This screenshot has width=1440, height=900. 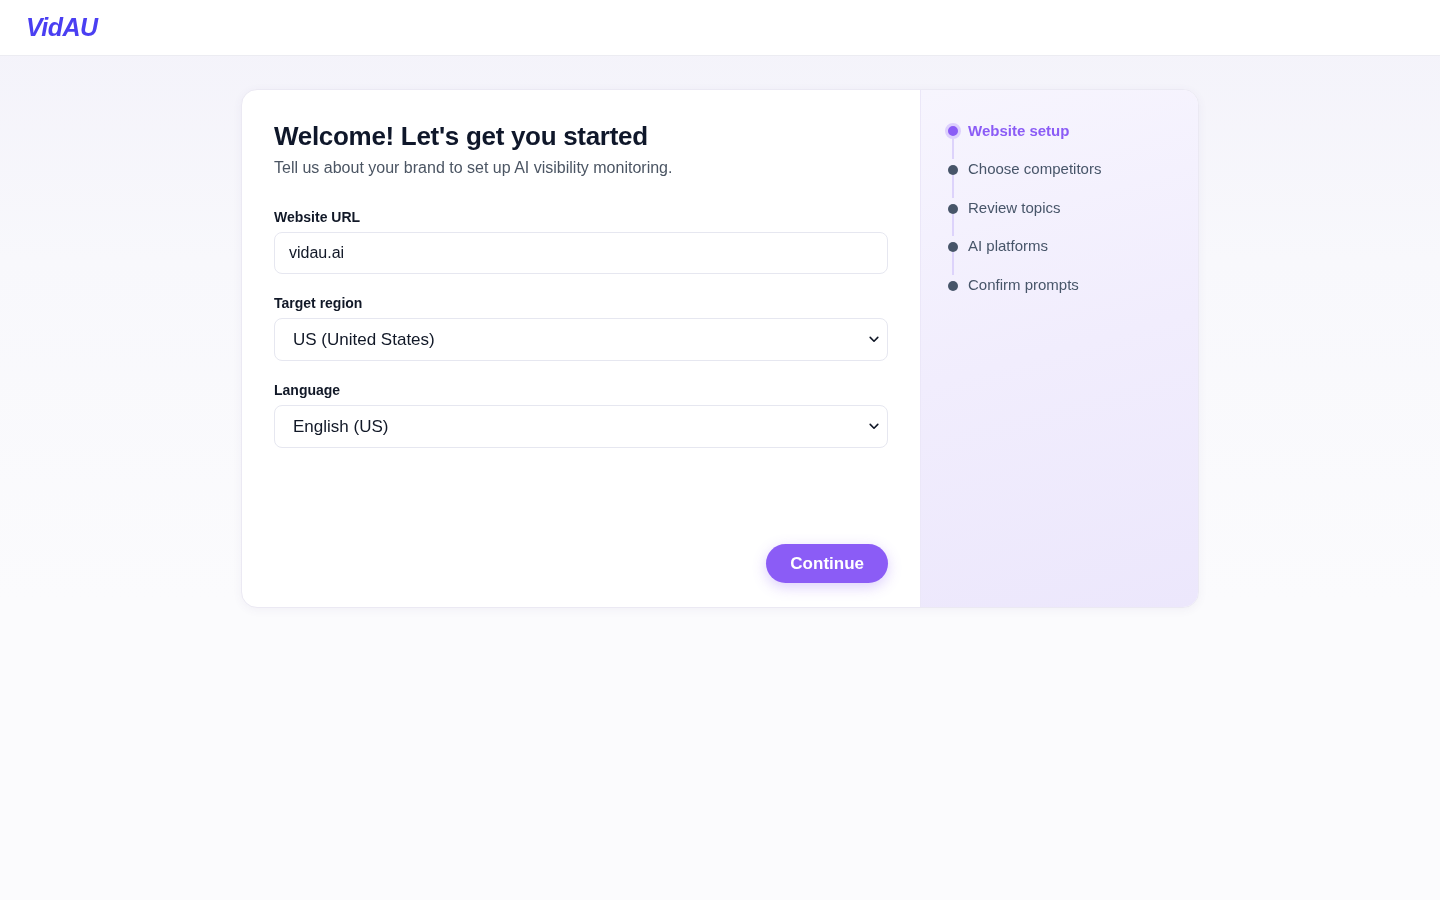 I want to click on dropdown-select: English (US), so click(x=581, y=426).